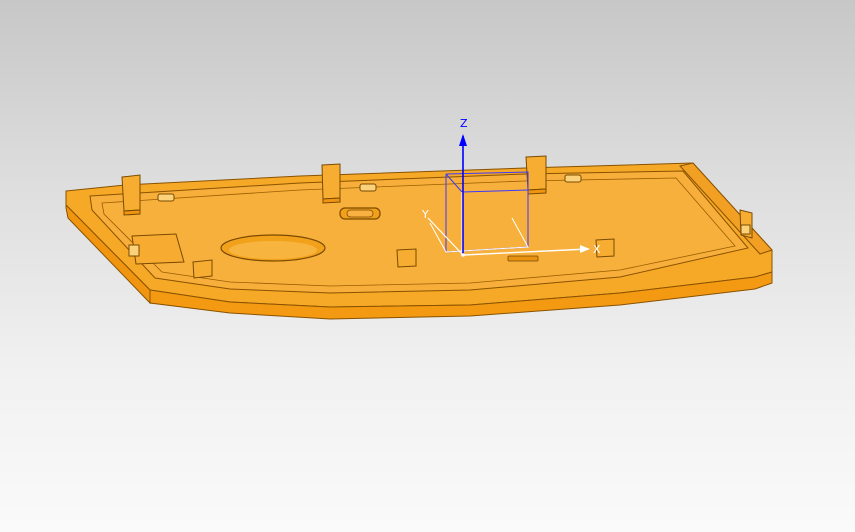 This screenshot has width=855, height=532. What do you see at coordinates (425, 214) in the screenshot?
I see `y-axis-label: Y` at bounding box center [425, 214].